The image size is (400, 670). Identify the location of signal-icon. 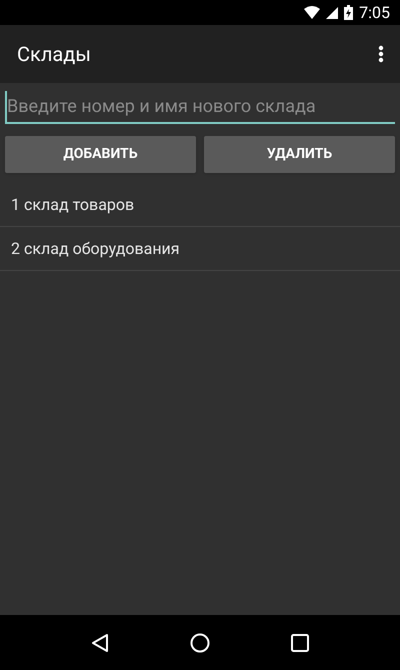
(332, 12).